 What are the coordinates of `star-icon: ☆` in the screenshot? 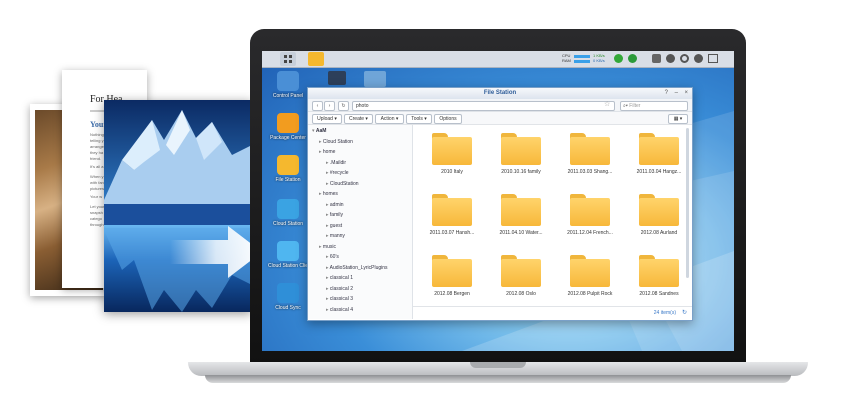 It's located at (607, 105).